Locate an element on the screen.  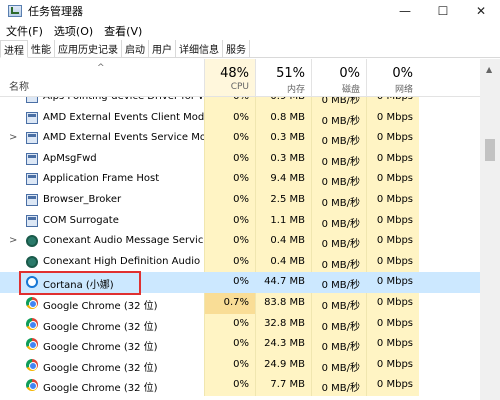
task-manager-icon is located at coordinates (15, 11).